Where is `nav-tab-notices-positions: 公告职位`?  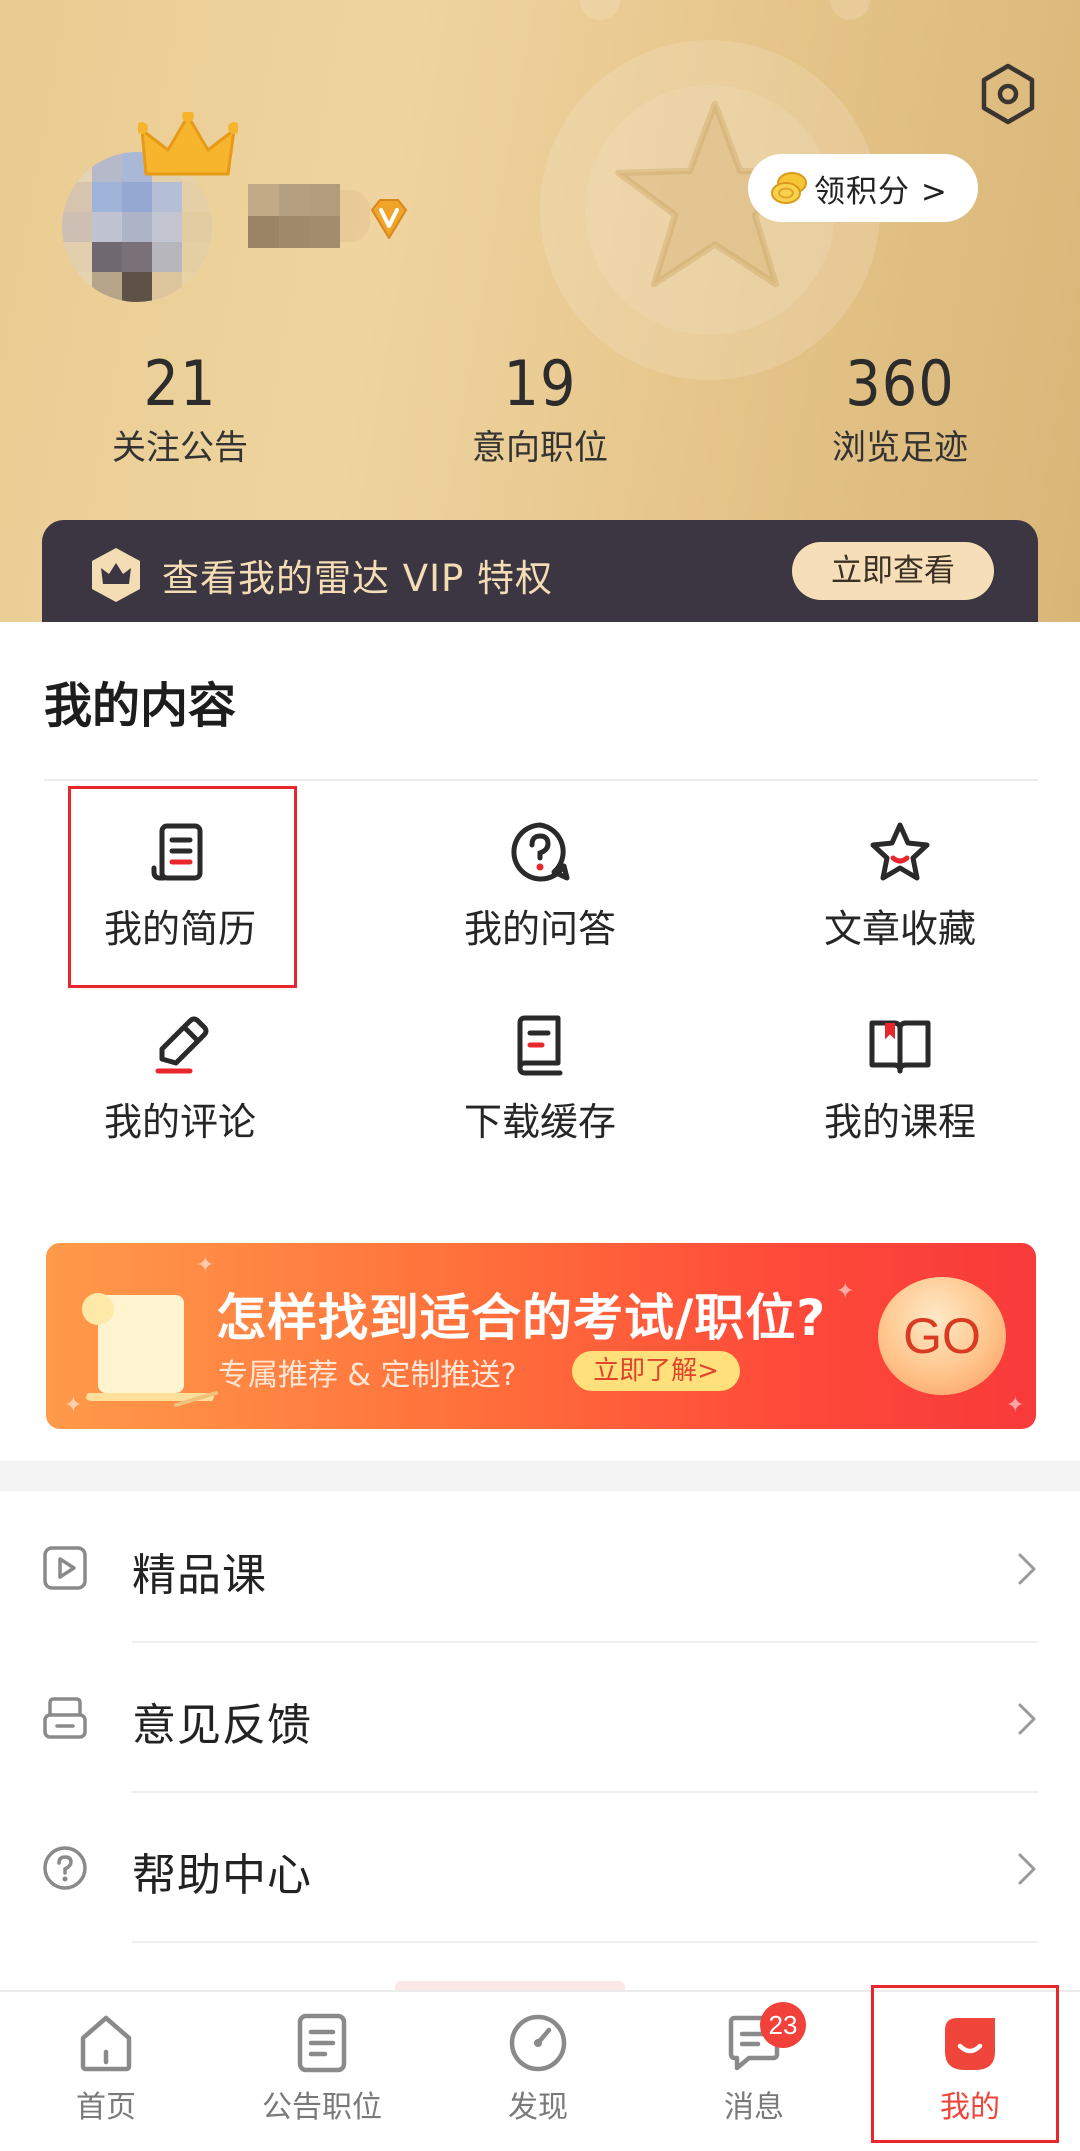 nav-tab-notices-positions: 公告职位 is located at coordinates (322, 2067).